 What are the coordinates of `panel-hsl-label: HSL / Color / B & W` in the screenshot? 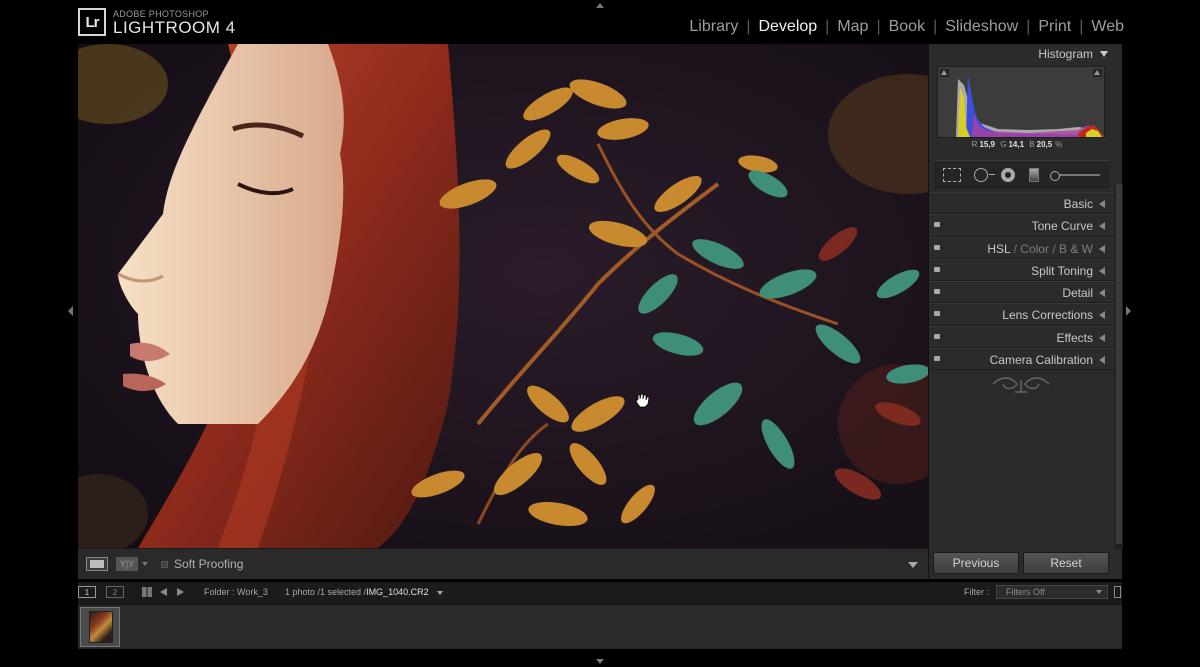 It's located at (1040, 249).